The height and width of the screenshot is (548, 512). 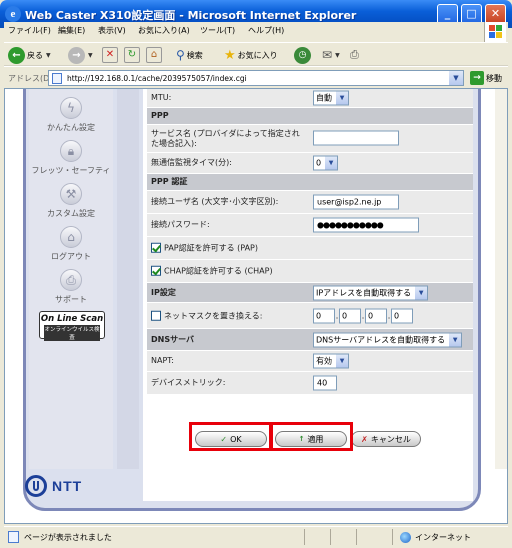 What do you see at coordinates (366, 225) in the screenshot?
I see `password-input: ●●●●●●●●●●●` at bounding box center [366, 225].